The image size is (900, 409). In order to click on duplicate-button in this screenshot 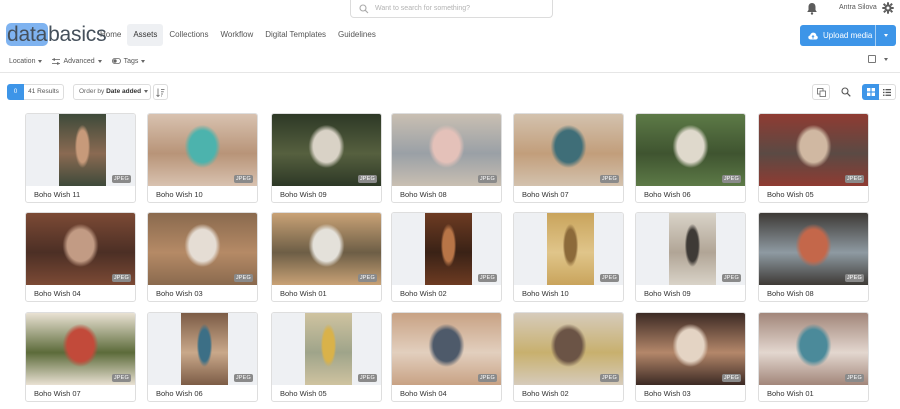, I will do `click(821, 92)`.